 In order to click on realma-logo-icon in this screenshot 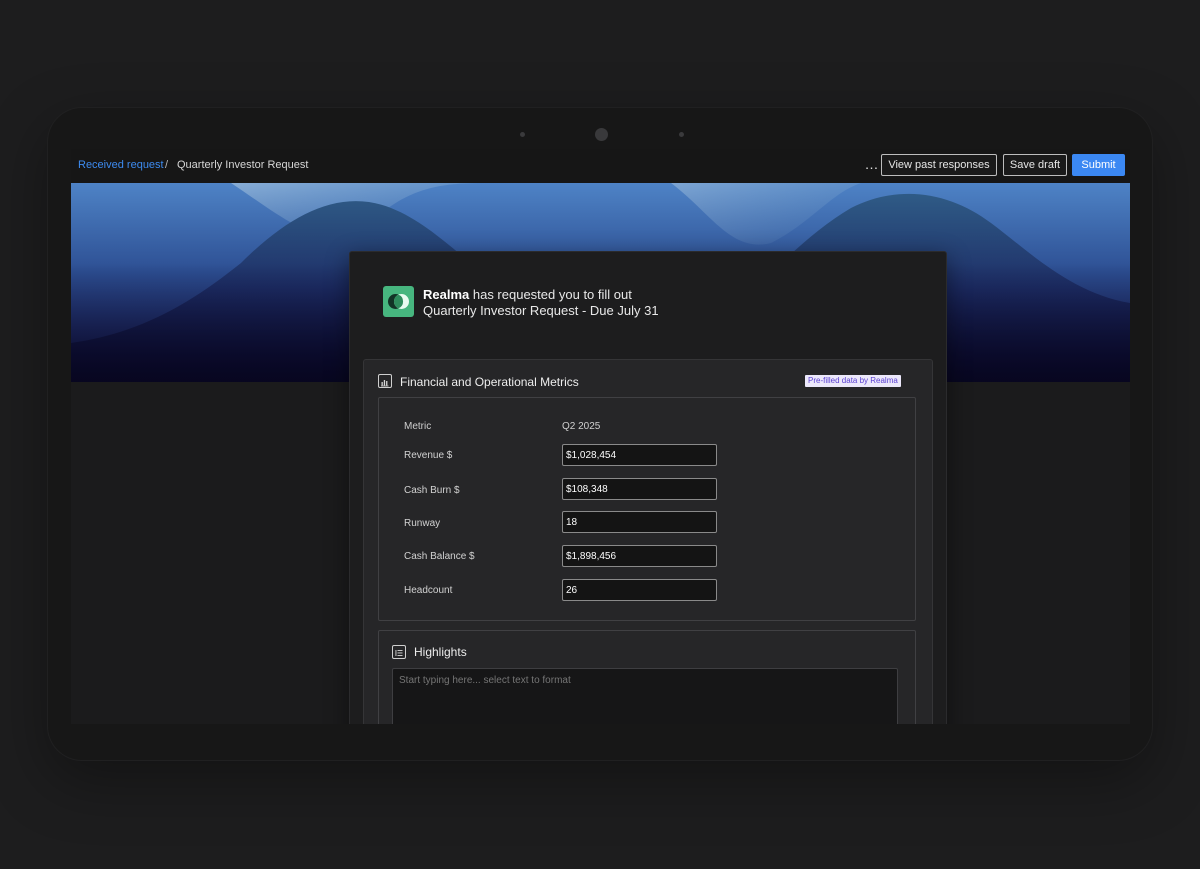, I will do `click(398, 301)`.